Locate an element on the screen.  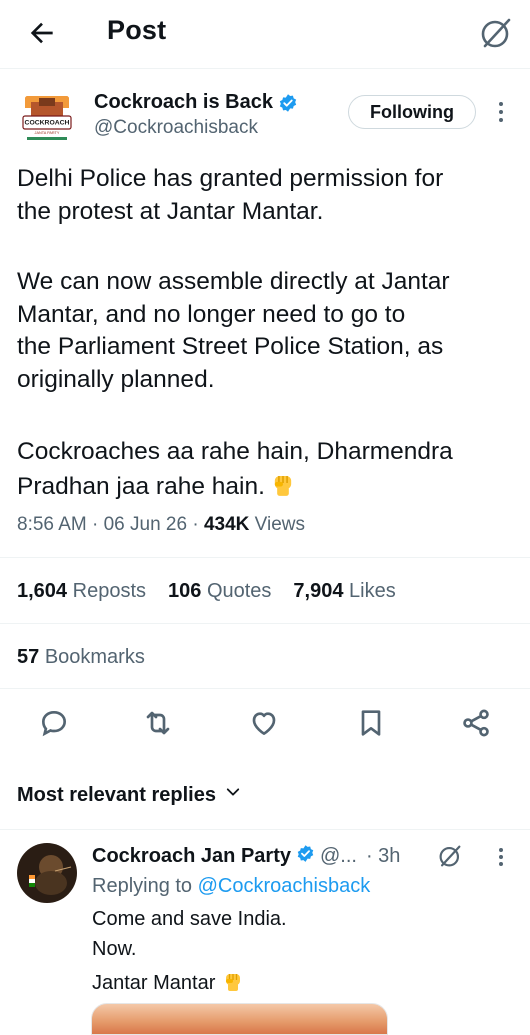
reply-media-image is located at coordinates (239, 1019).